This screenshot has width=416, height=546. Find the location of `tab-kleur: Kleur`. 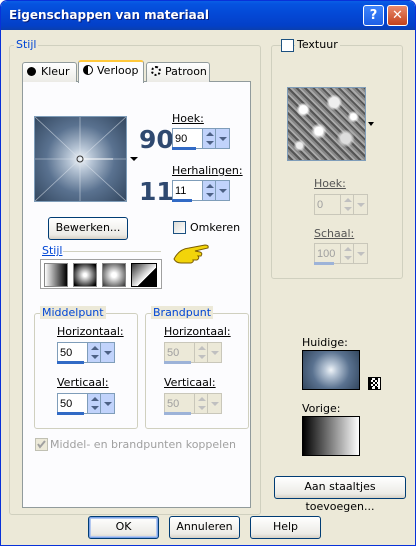

tab-kleur: Kleur is located at coordinates (49, 72).